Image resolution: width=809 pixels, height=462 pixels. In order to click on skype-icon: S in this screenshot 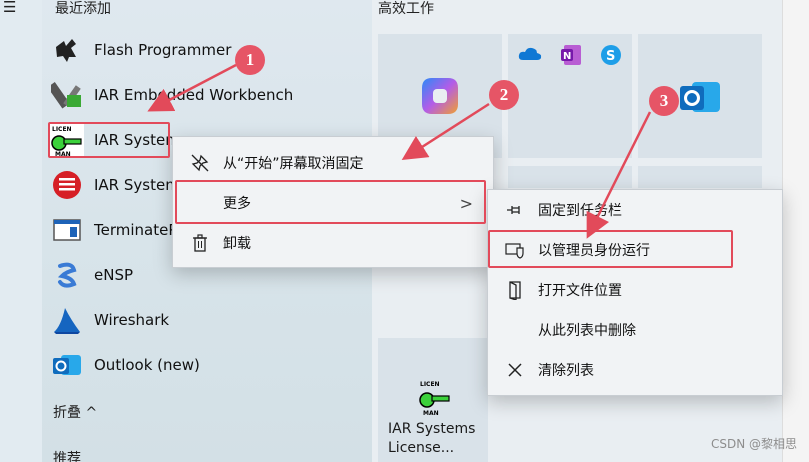, I will do `click(611, 57)`.